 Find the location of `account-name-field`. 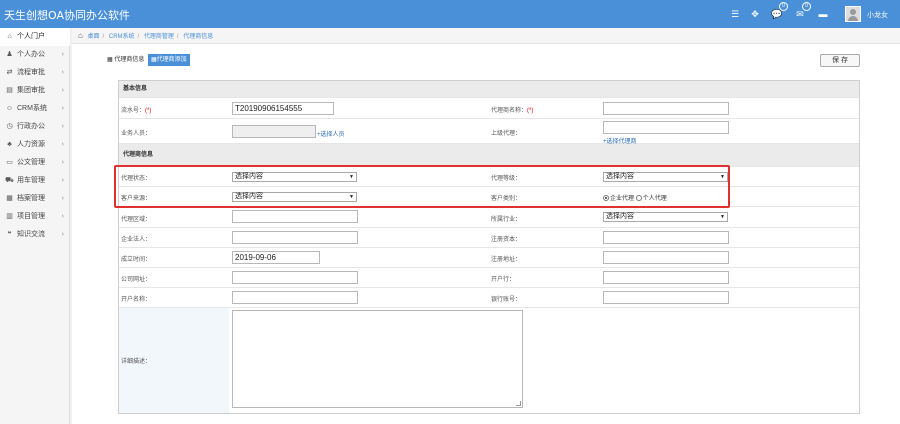

account-name-field is located at coordinates (295, 297).